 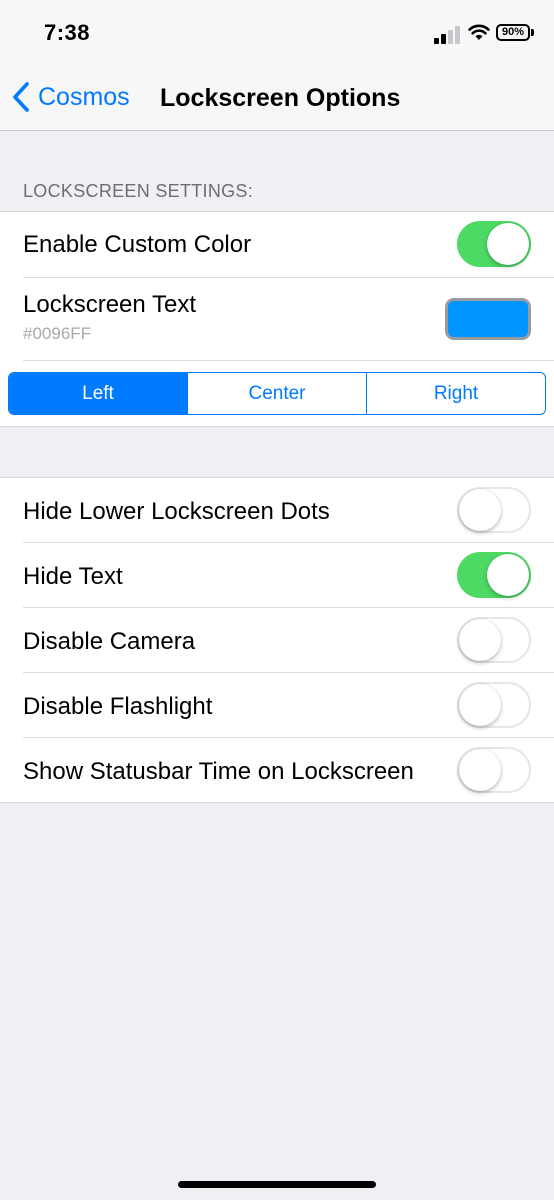 I want to click on show-statusbar-time-label: Show Statusbar Time on Lockscreen, so click(x=218, y=771).